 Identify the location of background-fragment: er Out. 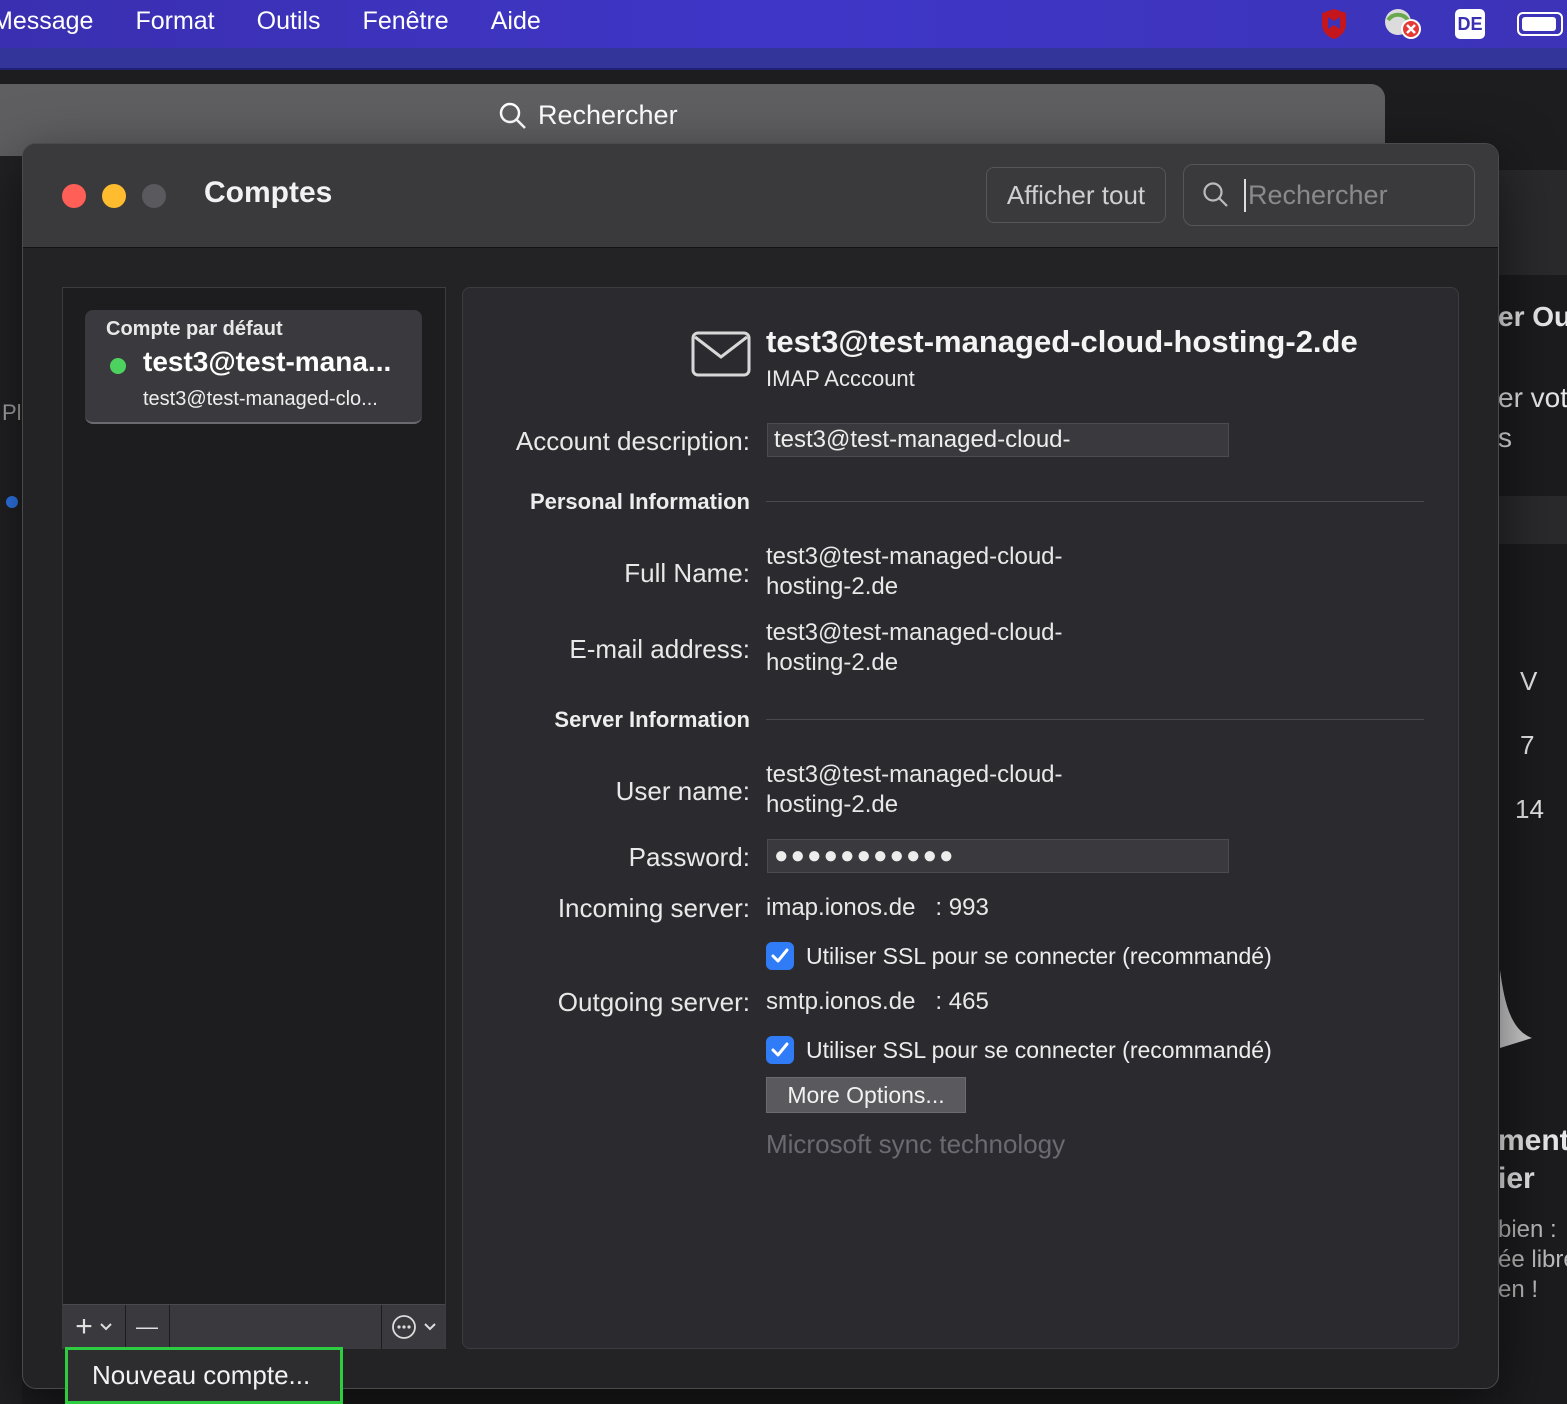
(1532, 316).